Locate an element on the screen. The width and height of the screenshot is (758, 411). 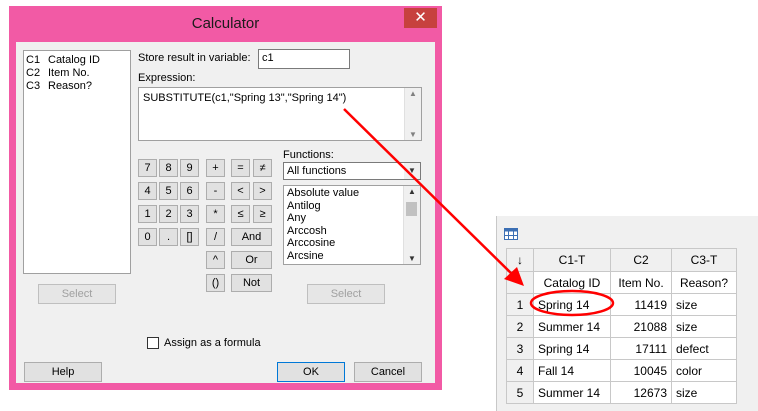
functions-dropdown: All functions ▼ is located at coordinates (352, 171).